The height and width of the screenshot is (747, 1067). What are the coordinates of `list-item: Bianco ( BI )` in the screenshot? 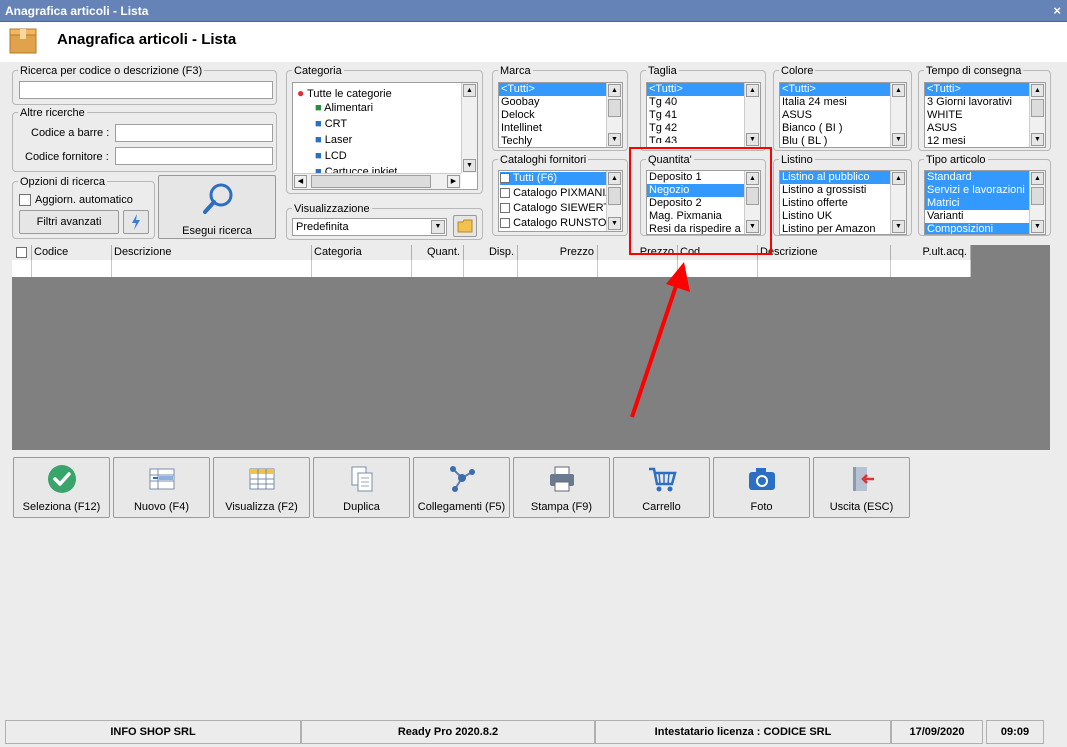 It's located at (843, 128).